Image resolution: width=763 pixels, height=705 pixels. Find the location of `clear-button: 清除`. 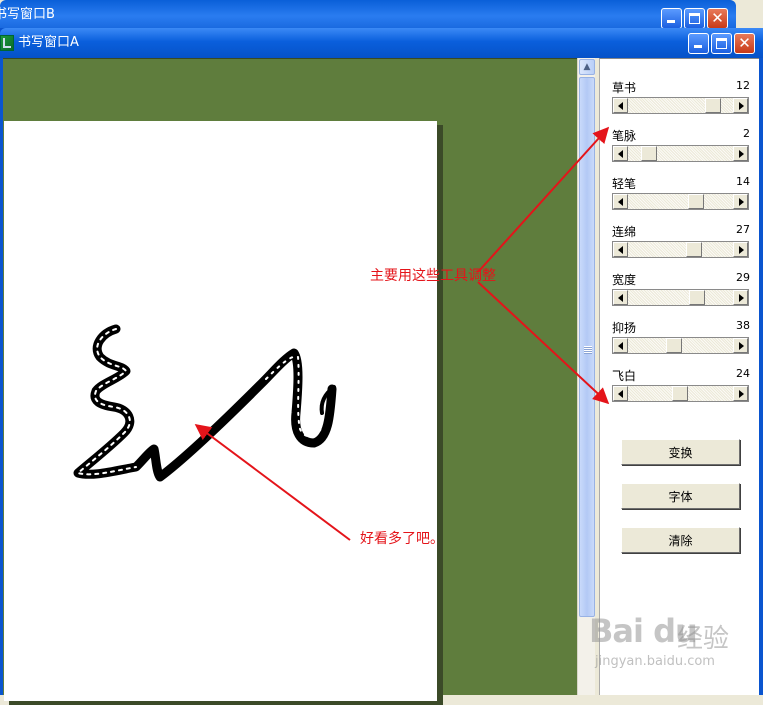

clear-button: 清除 is located at coordinates (680, 540).